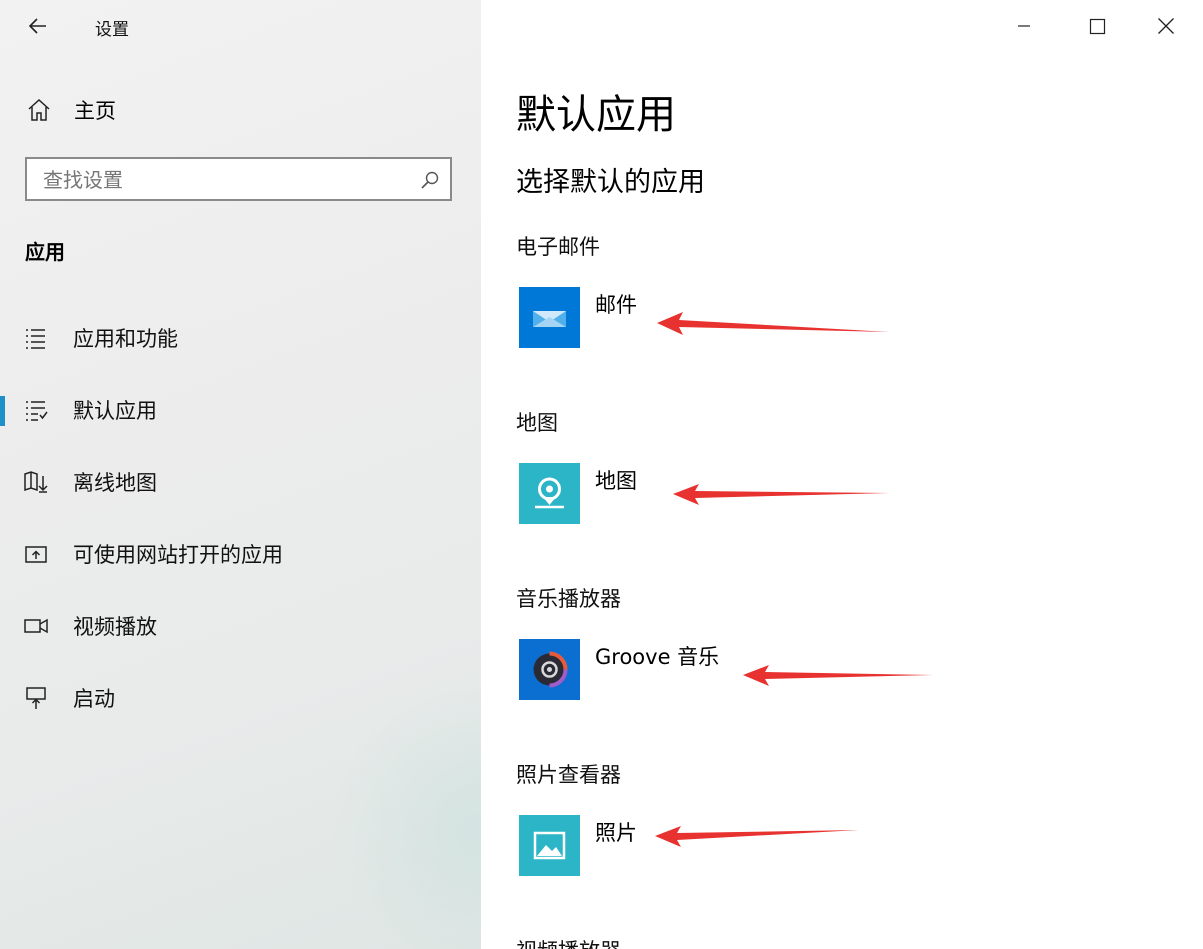 The image size is (1203, 949). I want to click on section-heading: 应用, so click(45, 252).